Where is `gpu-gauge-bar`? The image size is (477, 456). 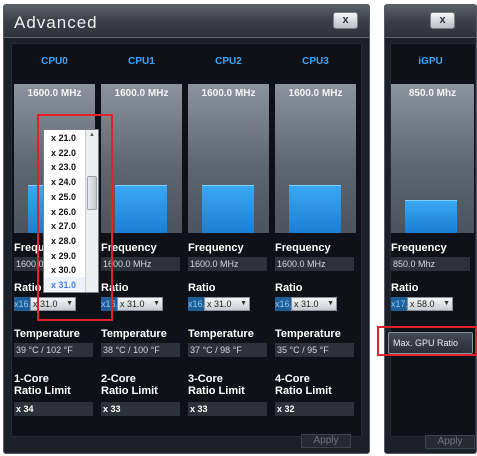 gpu-gauge-bar is located at coordinates (431, 216).